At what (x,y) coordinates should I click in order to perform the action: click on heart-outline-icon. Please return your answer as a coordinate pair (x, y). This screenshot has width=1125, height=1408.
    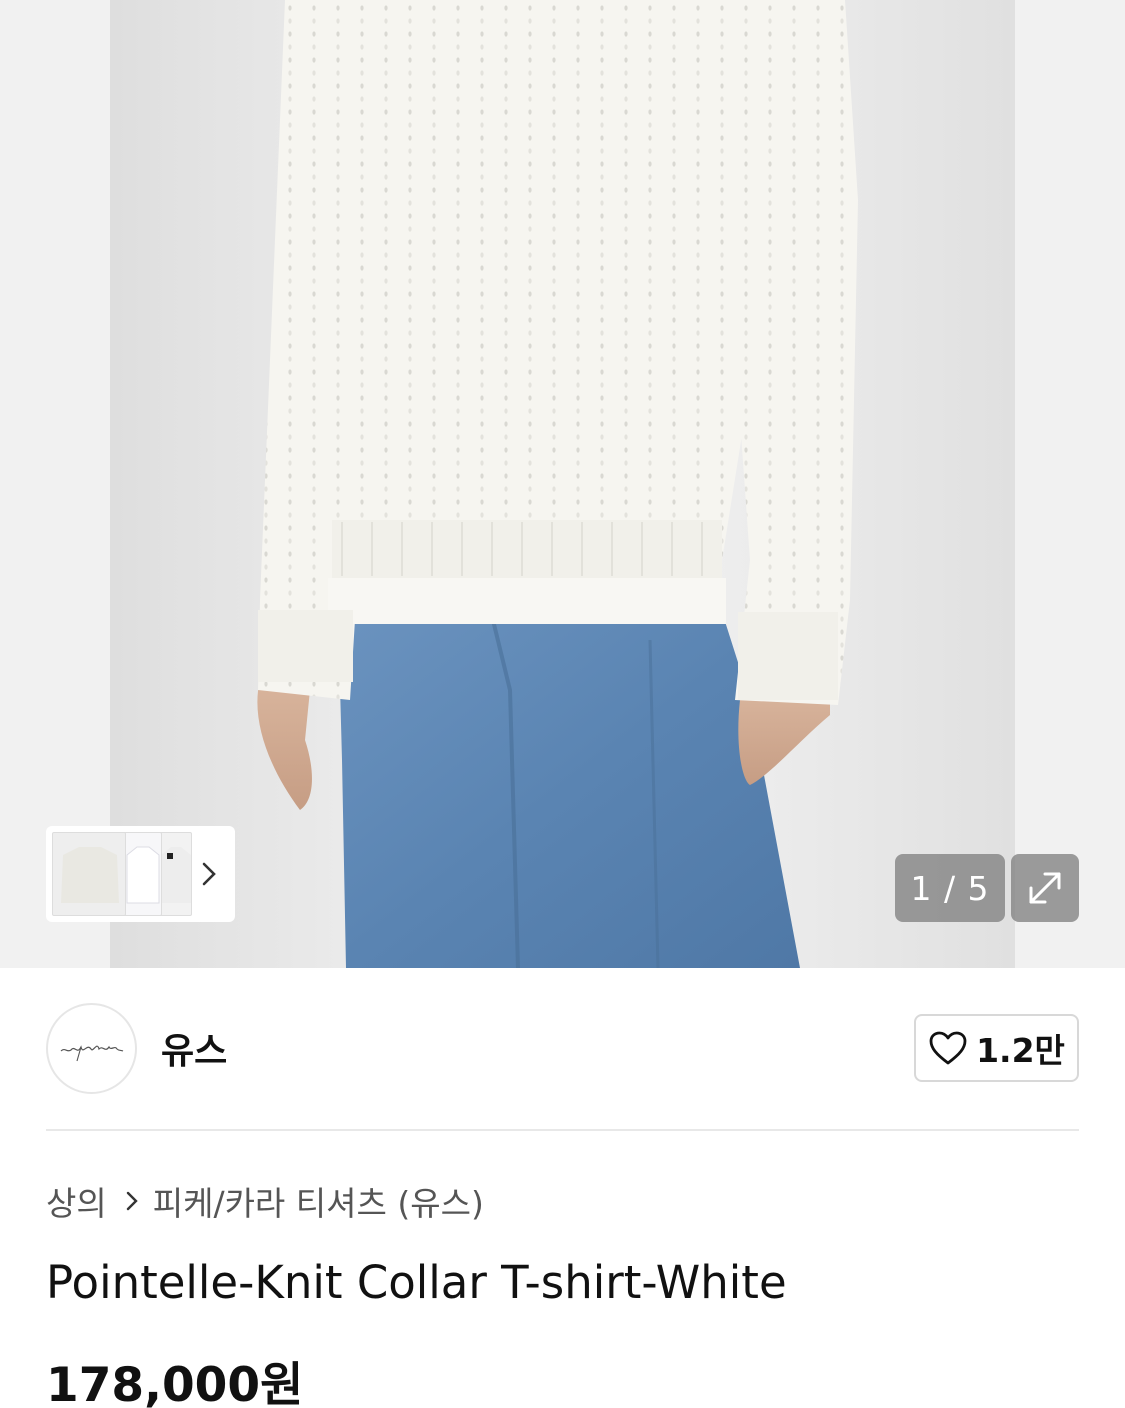
    Looking at the image, I should click on (948, 1048).